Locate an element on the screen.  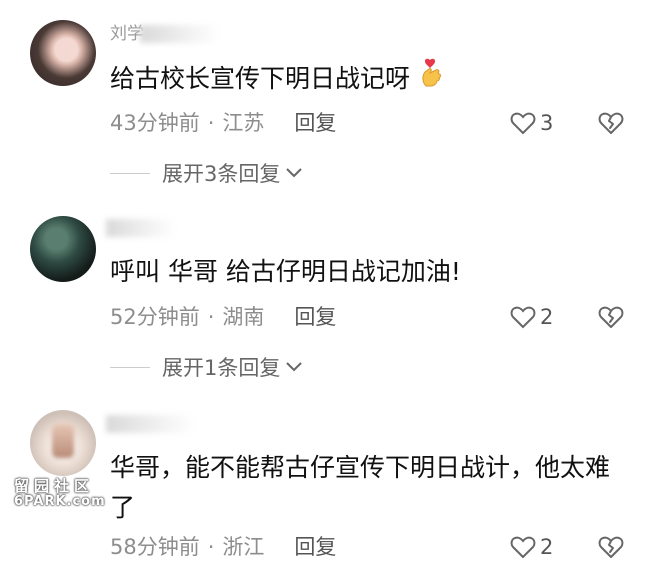
comment-meta: 43分钟前 · 江苏 回复 is located at coordinates (223, 123).